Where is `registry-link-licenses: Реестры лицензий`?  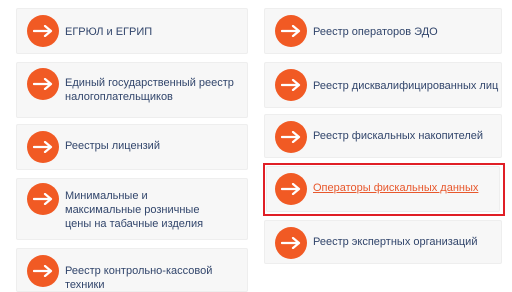
registry-link-licenses: Реестры лицензий is located at coordinates (132, 147).